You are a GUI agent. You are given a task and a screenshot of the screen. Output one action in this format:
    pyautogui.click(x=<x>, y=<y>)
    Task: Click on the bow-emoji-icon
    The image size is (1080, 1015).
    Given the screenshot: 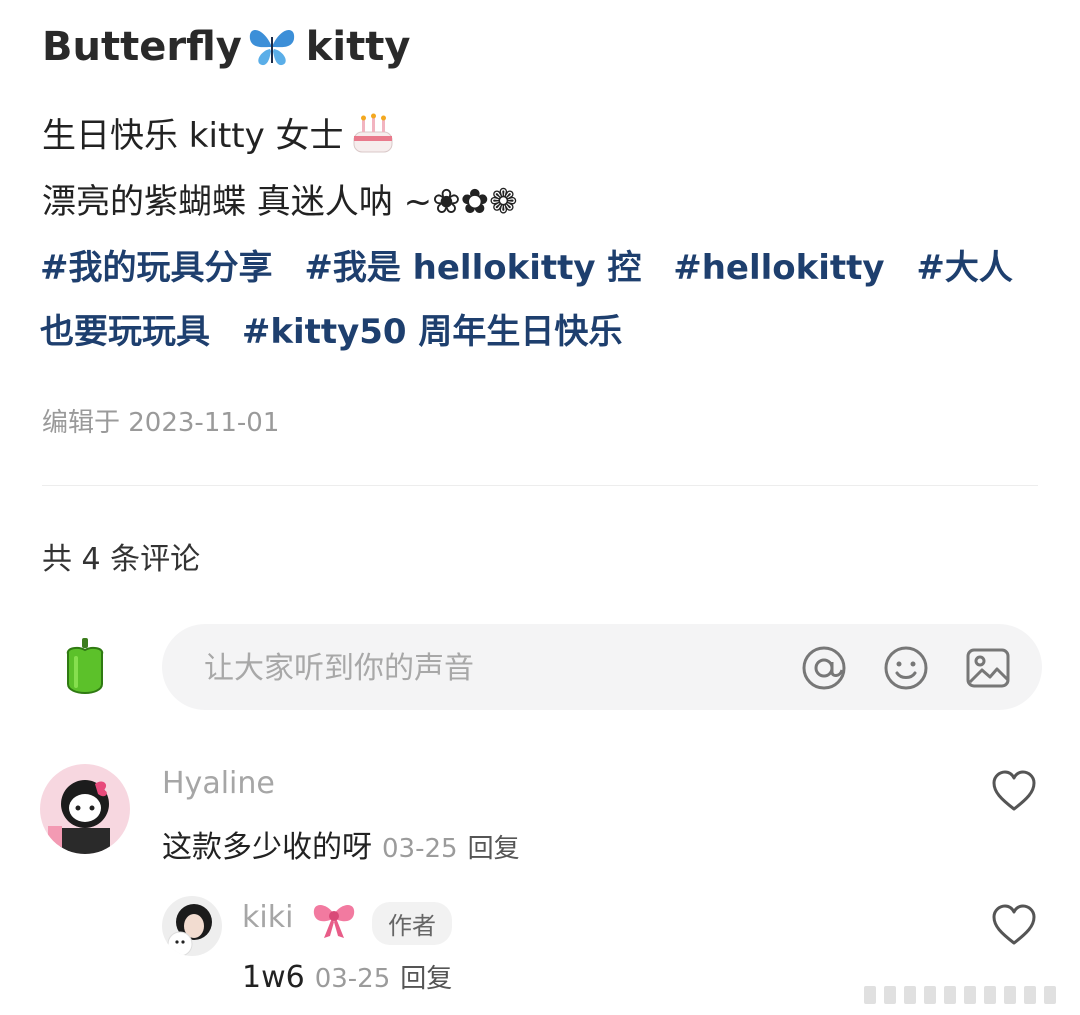 What is the action you would take?
    pyautogui.click(x=334, y=921)
    